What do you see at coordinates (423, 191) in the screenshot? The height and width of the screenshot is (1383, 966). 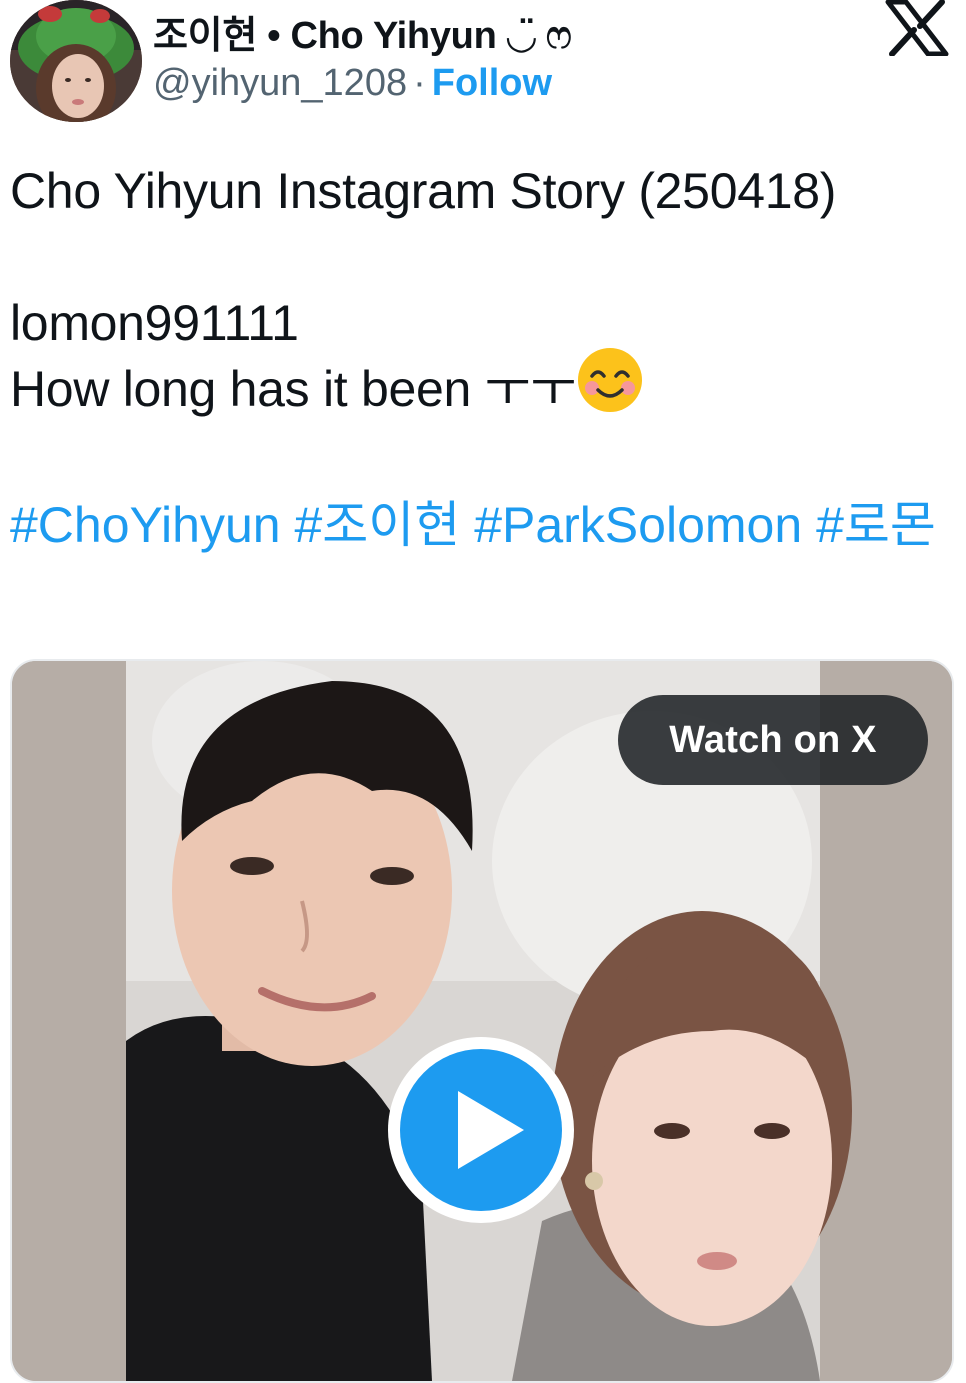 I see `tweet-title-line: Cho Yihyun Instagram Story (250418)` at bounding box center [423, 191].